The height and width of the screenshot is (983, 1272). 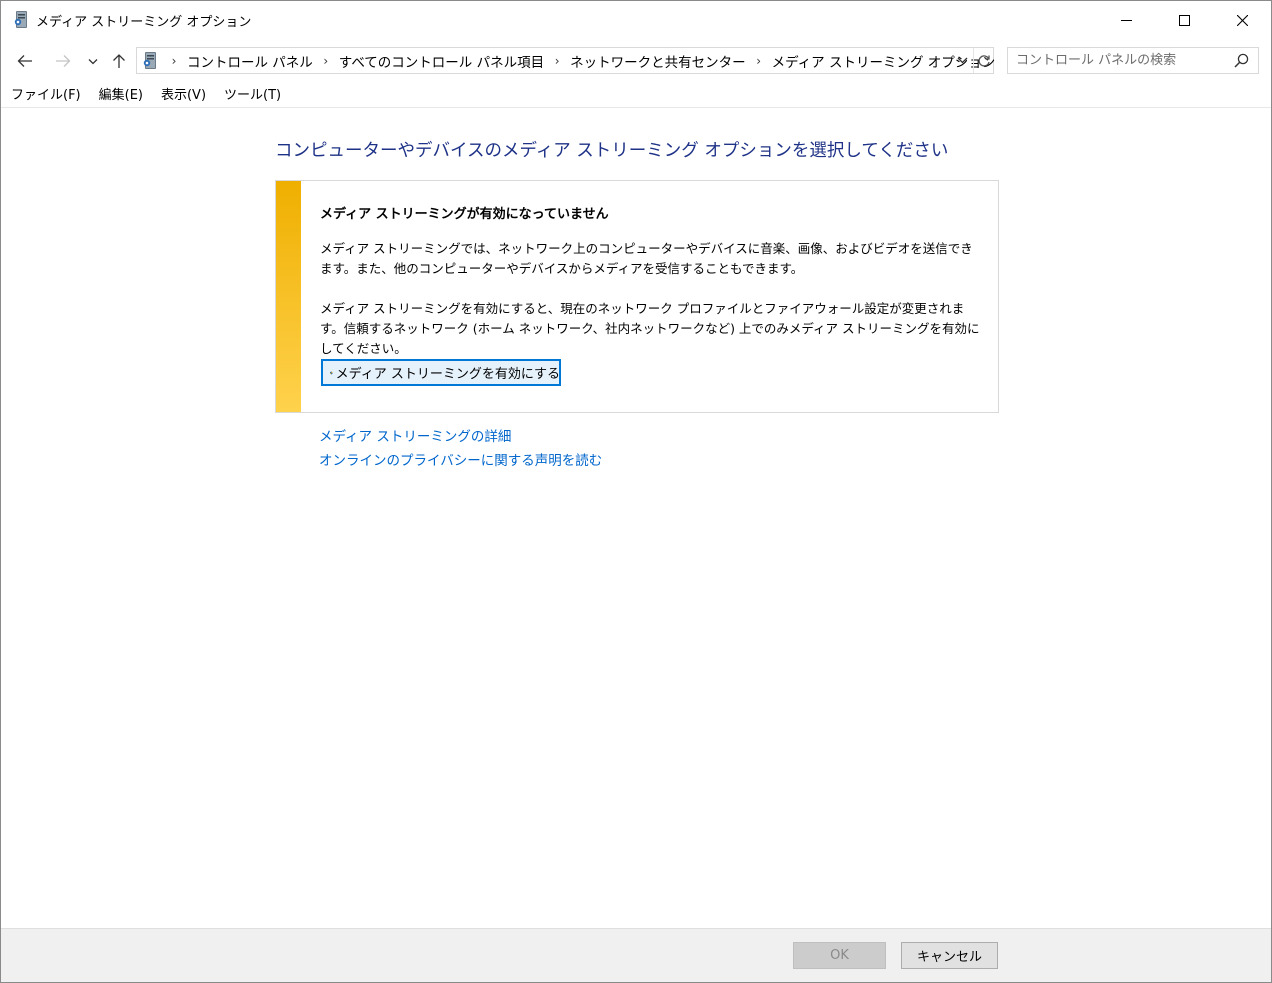 What do you see at coordinates (460, 459) in the screenshot?
I see `privacy-statement-link: オンラインのプライバシーに関する声明を読む` at bounding box center [460, 459].